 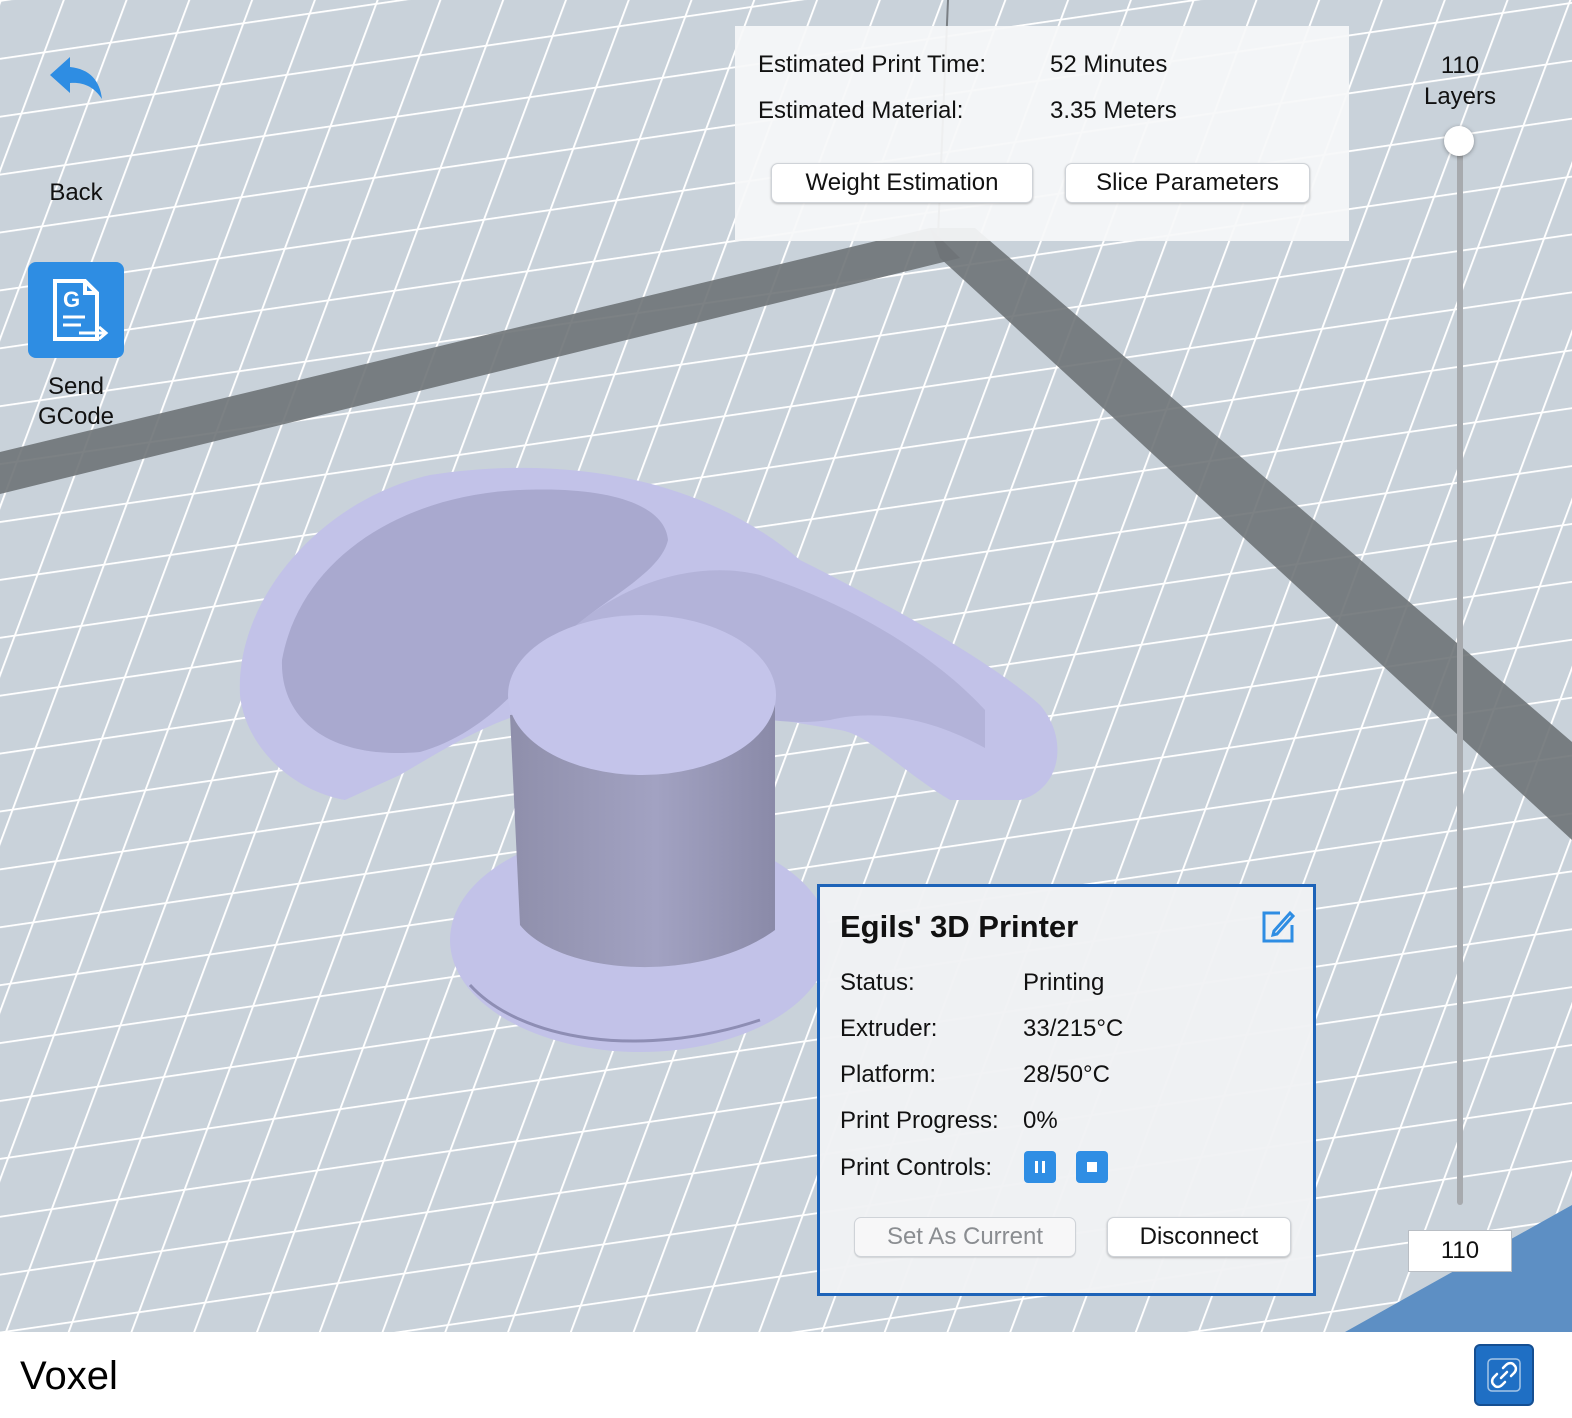 I want to click on edit-icon, so click(x=1278, y=927).